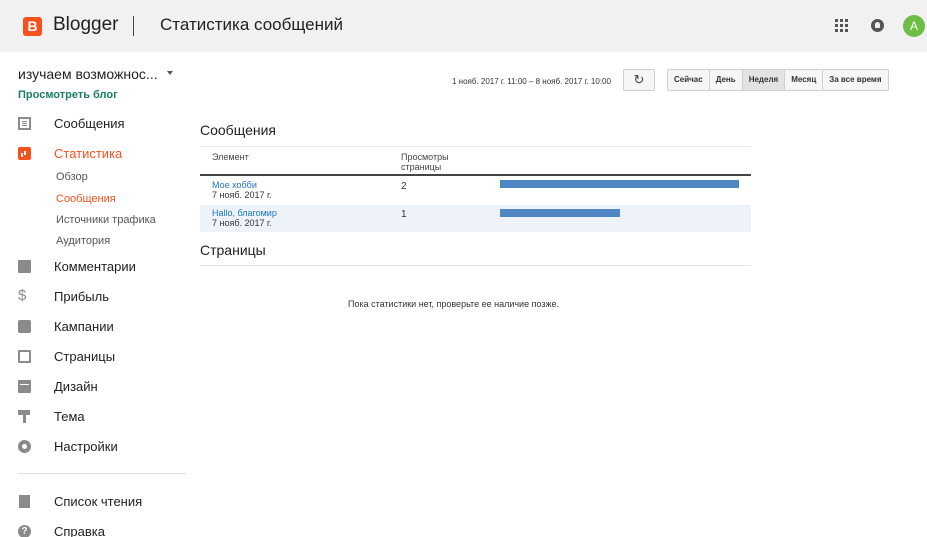 This screenshot has width=927, height=537. Describe the element at coordinates (133, 26) in the screenshot. I see `header-divider` at that location.